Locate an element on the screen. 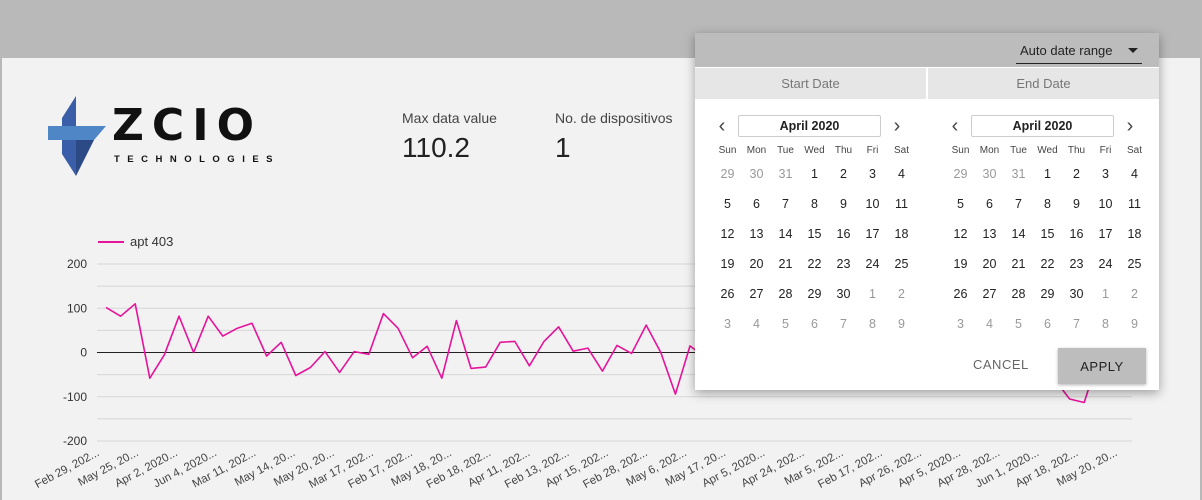 The height and width of the screenshot is (500, 1202). tab-end-date: End Date is located at coordinates (1043, 83).